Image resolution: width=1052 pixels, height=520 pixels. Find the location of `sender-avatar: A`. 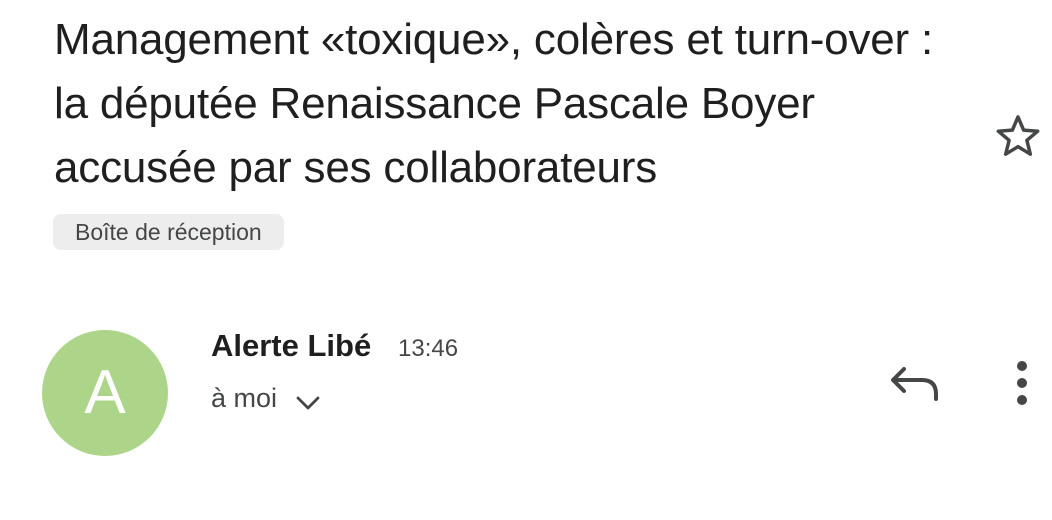

sender-avatar: A is located at coordinates (105, 393).